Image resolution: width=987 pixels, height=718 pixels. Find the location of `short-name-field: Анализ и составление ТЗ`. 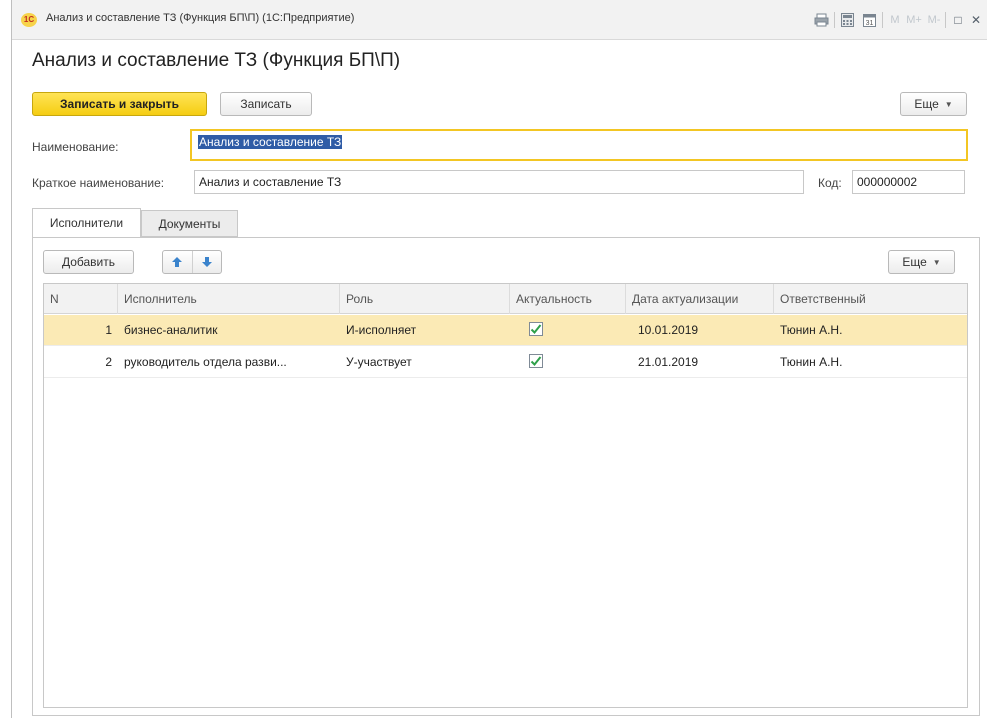

short-name-field: Анализ и составление ТЗ is located at coordinates (499, 182).